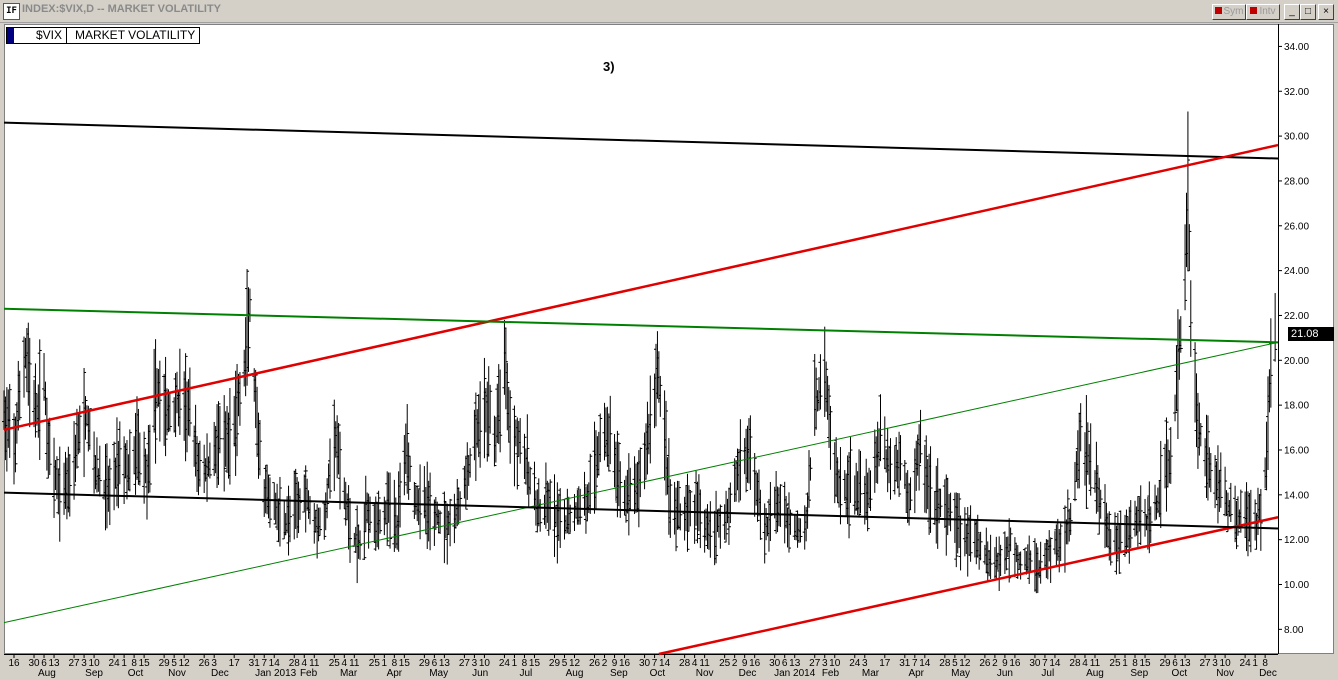  I want to click on x-tick-label: 30, so click(1035, 663).